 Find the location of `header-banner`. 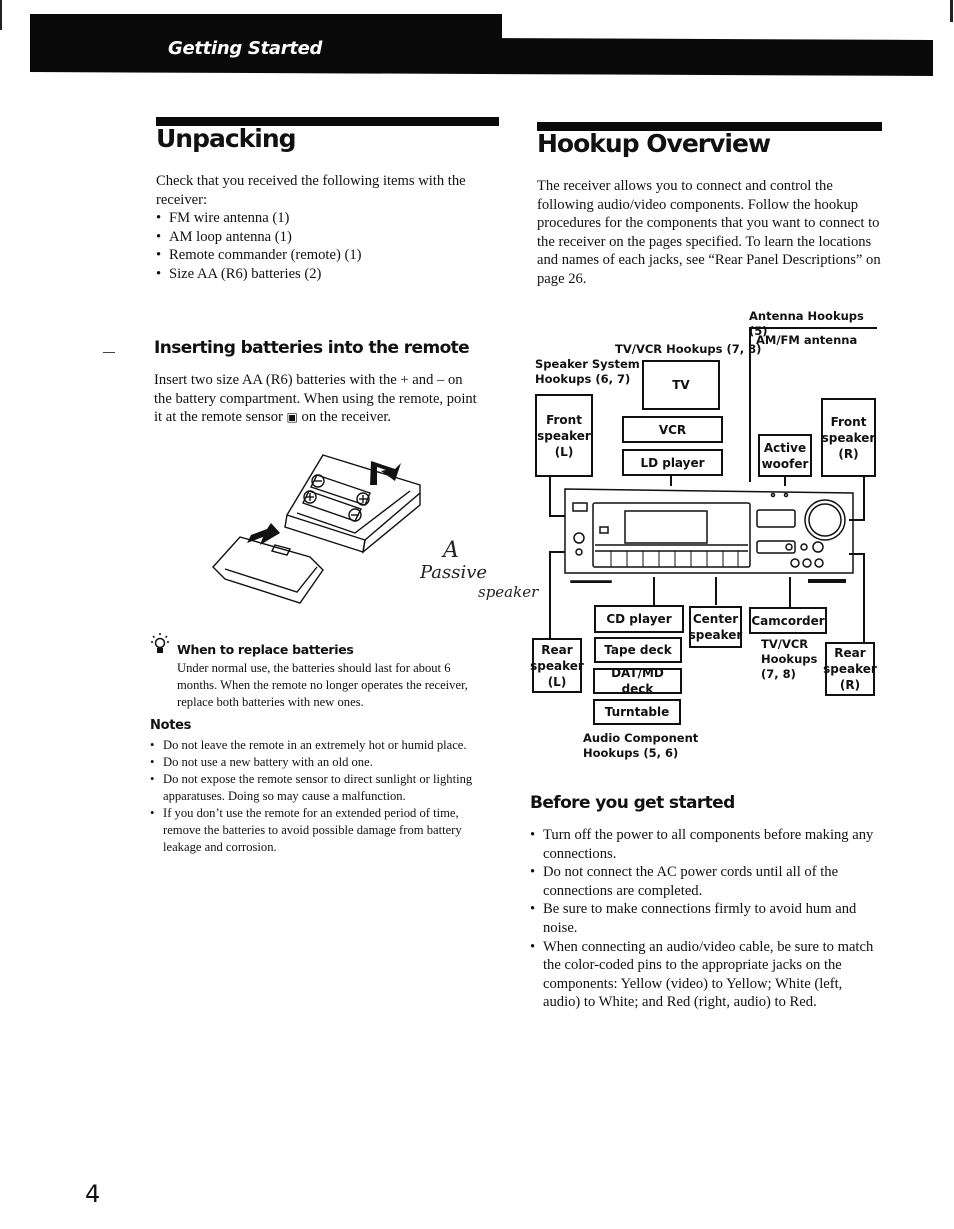

header-banner is located at coordinates (481, 56).